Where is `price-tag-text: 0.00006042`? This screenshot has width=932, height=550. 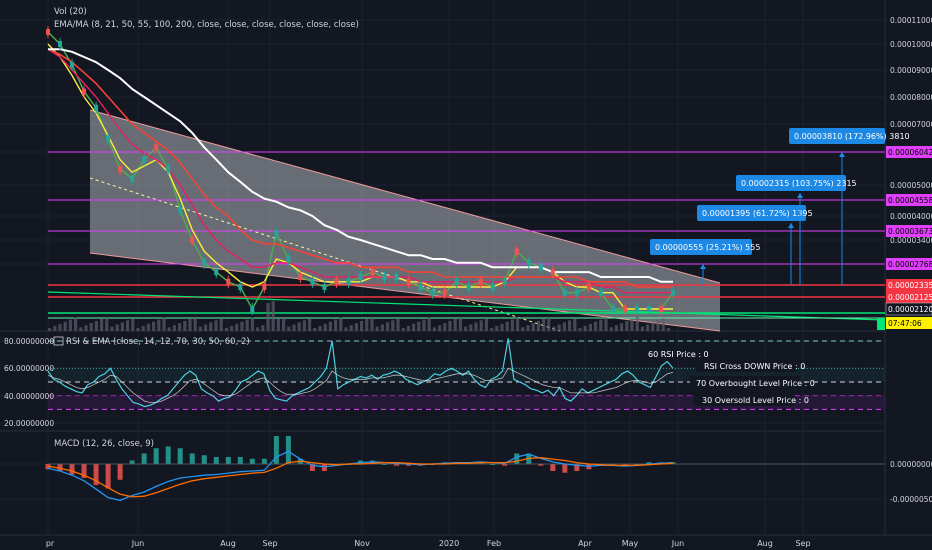
price-tag-text: 0.00006042 is located at coordinates (910, 152).